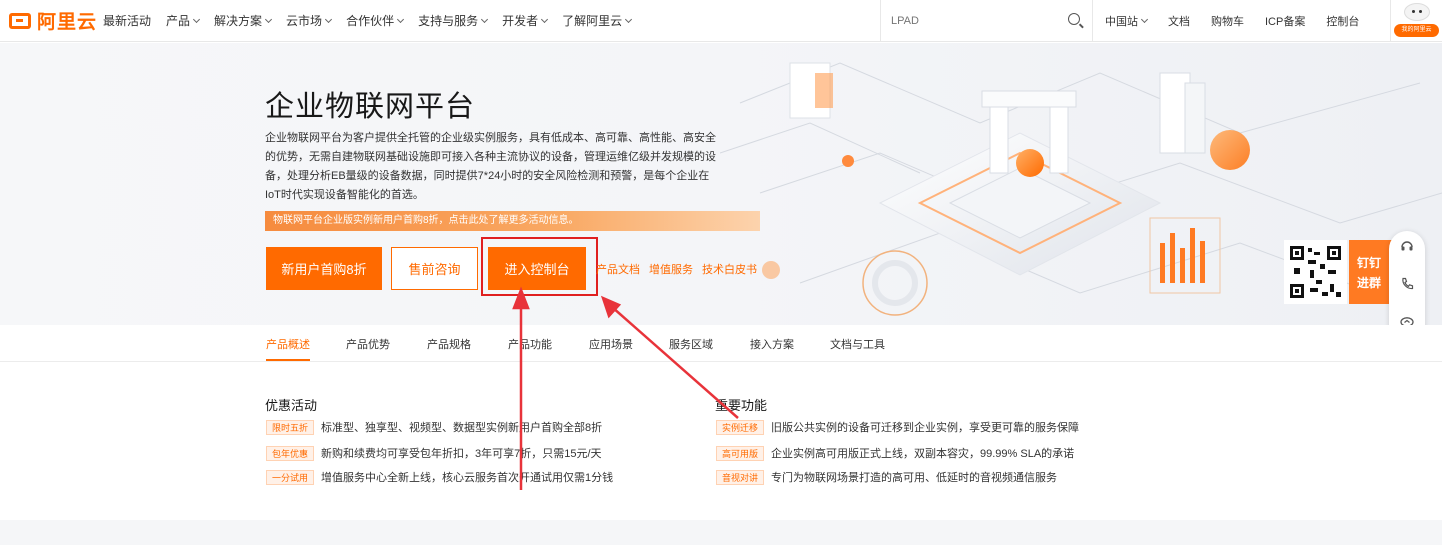 The image size is (1442, 545). What do you see at coordinates (721, 343) in the screenshot?
I see `section-tabs: 产品概述 产品优势 产品规格 产品功能 应用场景 服务区域 接入方案 文档与工具` at bounding box center [721, 343].